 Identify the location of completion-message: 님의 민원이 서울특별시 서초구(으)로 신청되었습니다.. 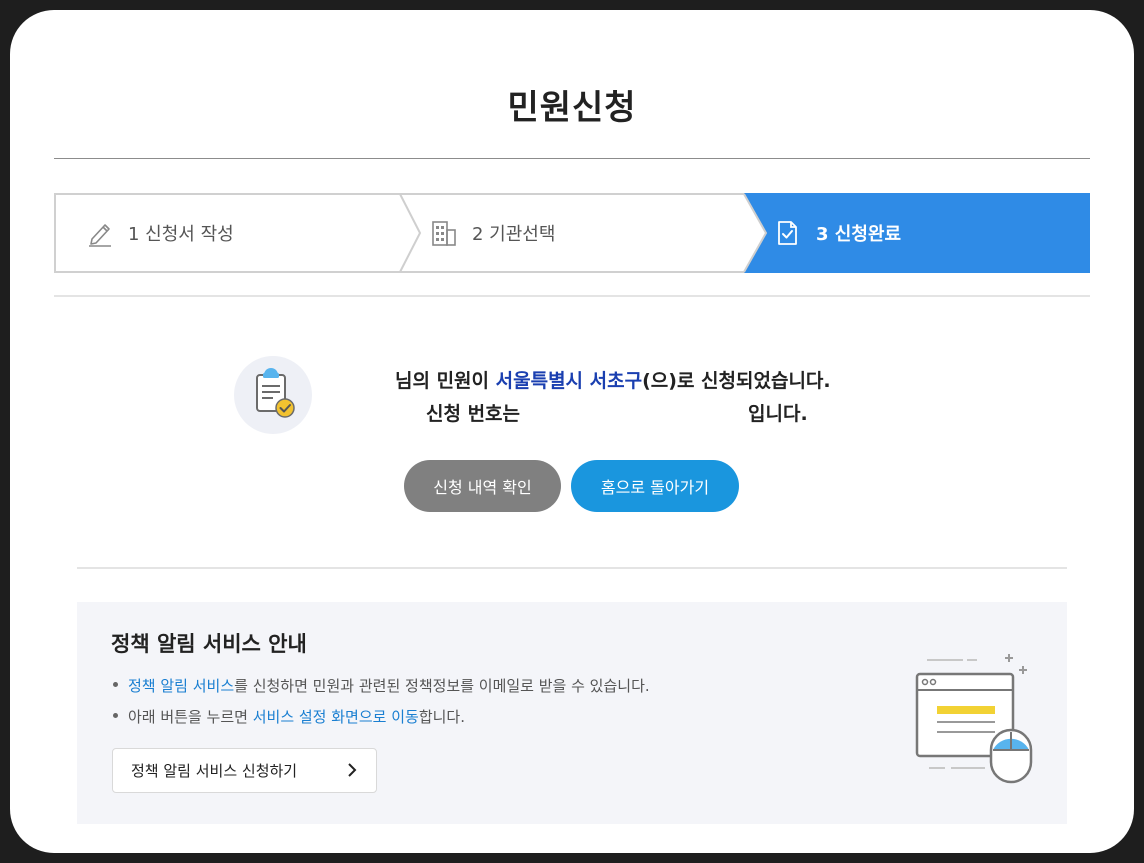
(613, 379).